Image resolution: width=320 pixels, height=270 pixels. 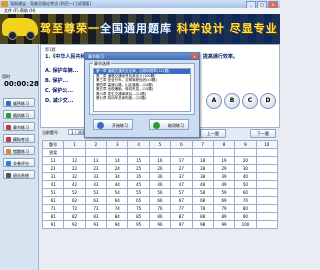 I want to click on grid-cell: 98, so click(x=202, y=224).